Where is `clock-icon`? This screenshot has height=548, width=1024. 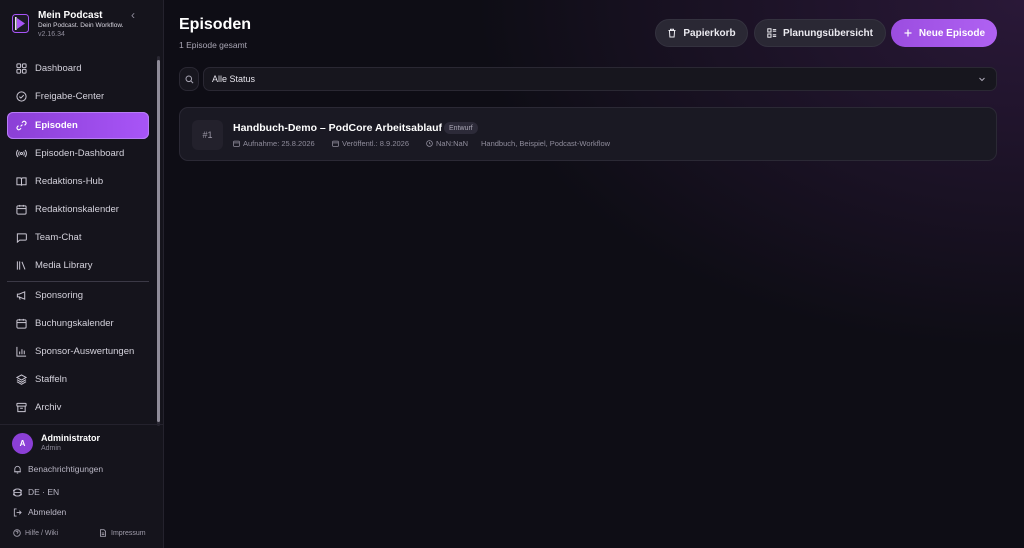
clock-icon is located at coordinates (429, 143).